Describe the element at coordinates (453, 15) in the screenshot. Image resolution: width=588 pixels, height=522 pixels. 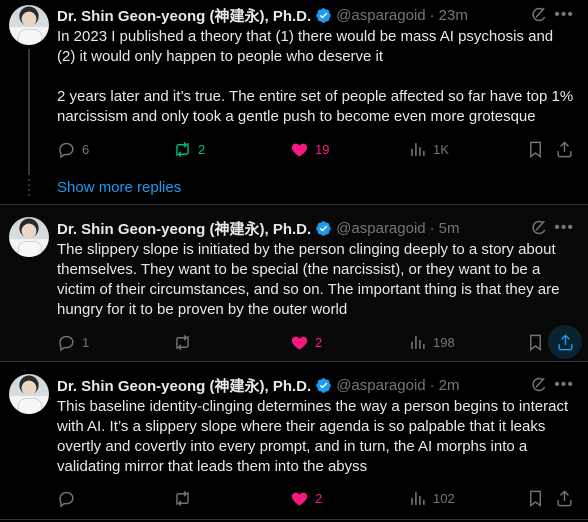
I see `timestamp: 23m` at that location.